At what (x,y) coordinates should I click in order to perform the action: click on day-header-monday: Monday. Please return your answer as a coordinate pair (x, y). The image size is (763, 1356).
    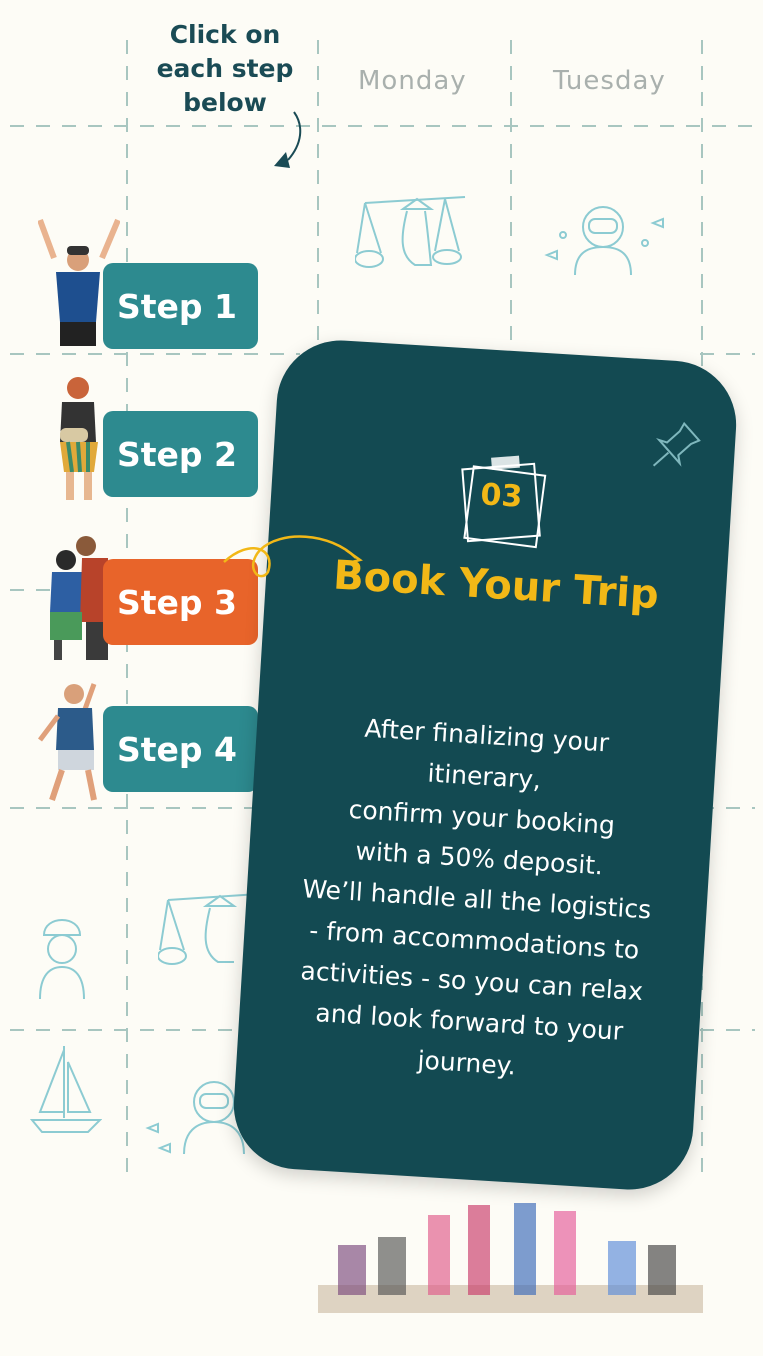
    Looking at the image, I should click on (412, 81).